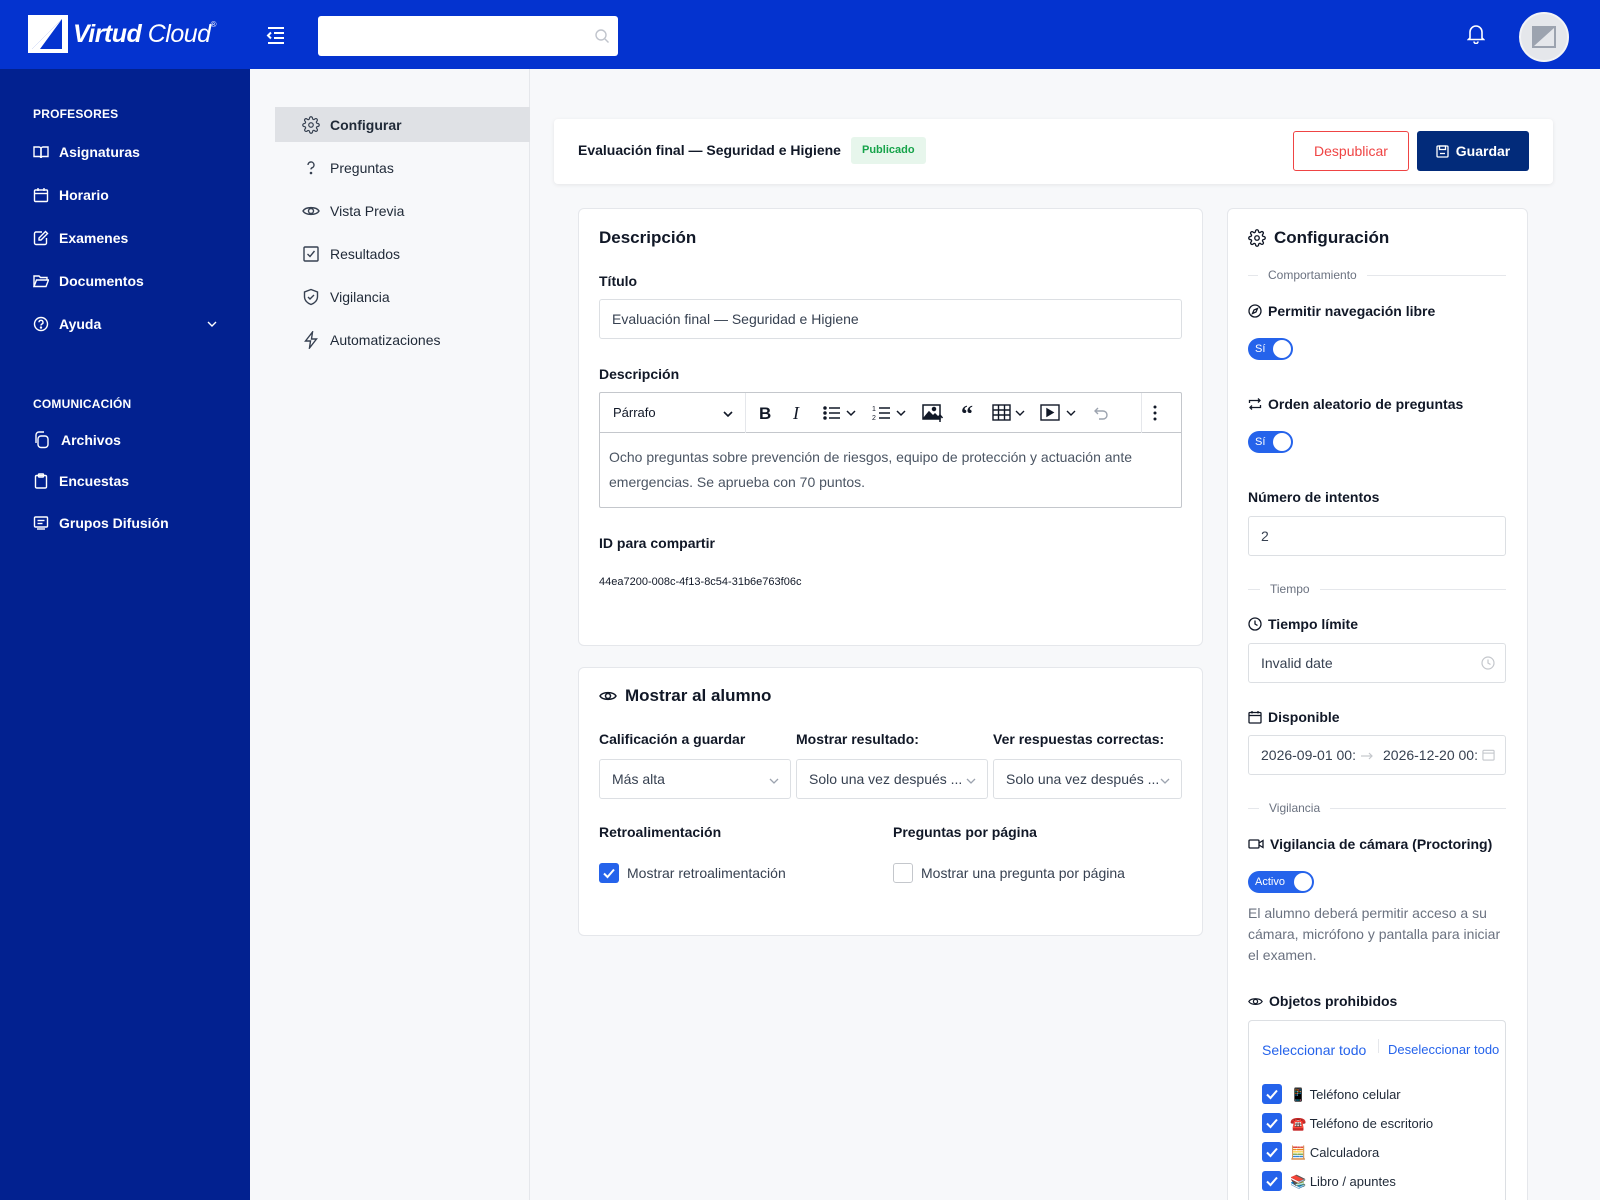  Describe the element at coordinates (1430, 755) in the screenshot. I see `available-end: 2026-12-20 00:` at that location.